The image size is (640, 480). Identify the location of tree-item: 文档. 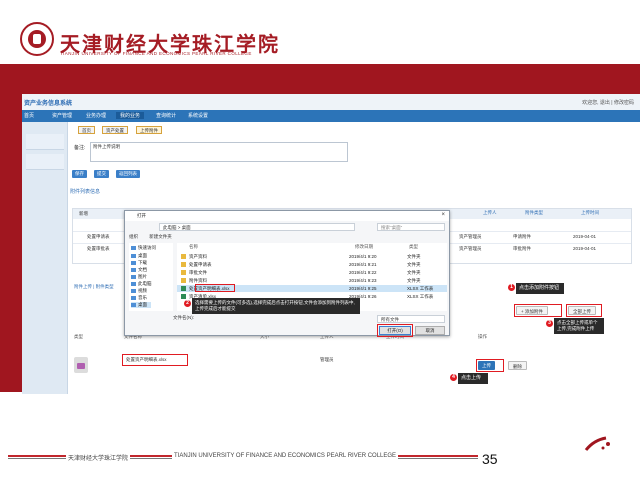
(139, 270).